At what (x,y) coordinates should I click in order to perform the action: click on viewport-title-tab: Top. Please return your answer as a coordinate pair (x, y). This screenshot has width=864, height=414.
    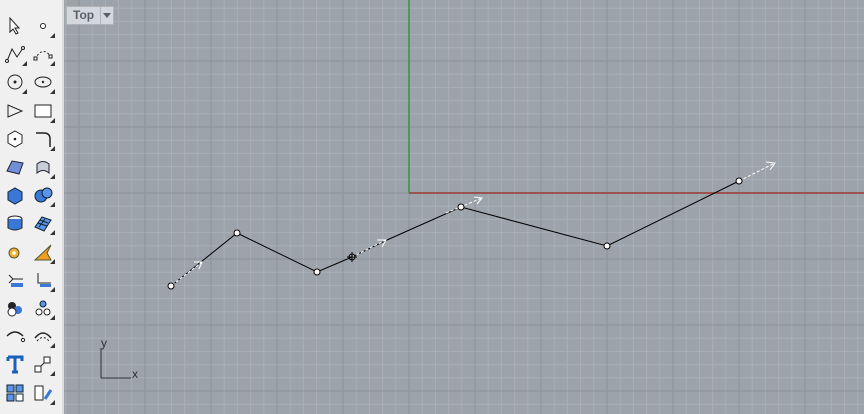
    Looking at the image, I should click on (90, 15).